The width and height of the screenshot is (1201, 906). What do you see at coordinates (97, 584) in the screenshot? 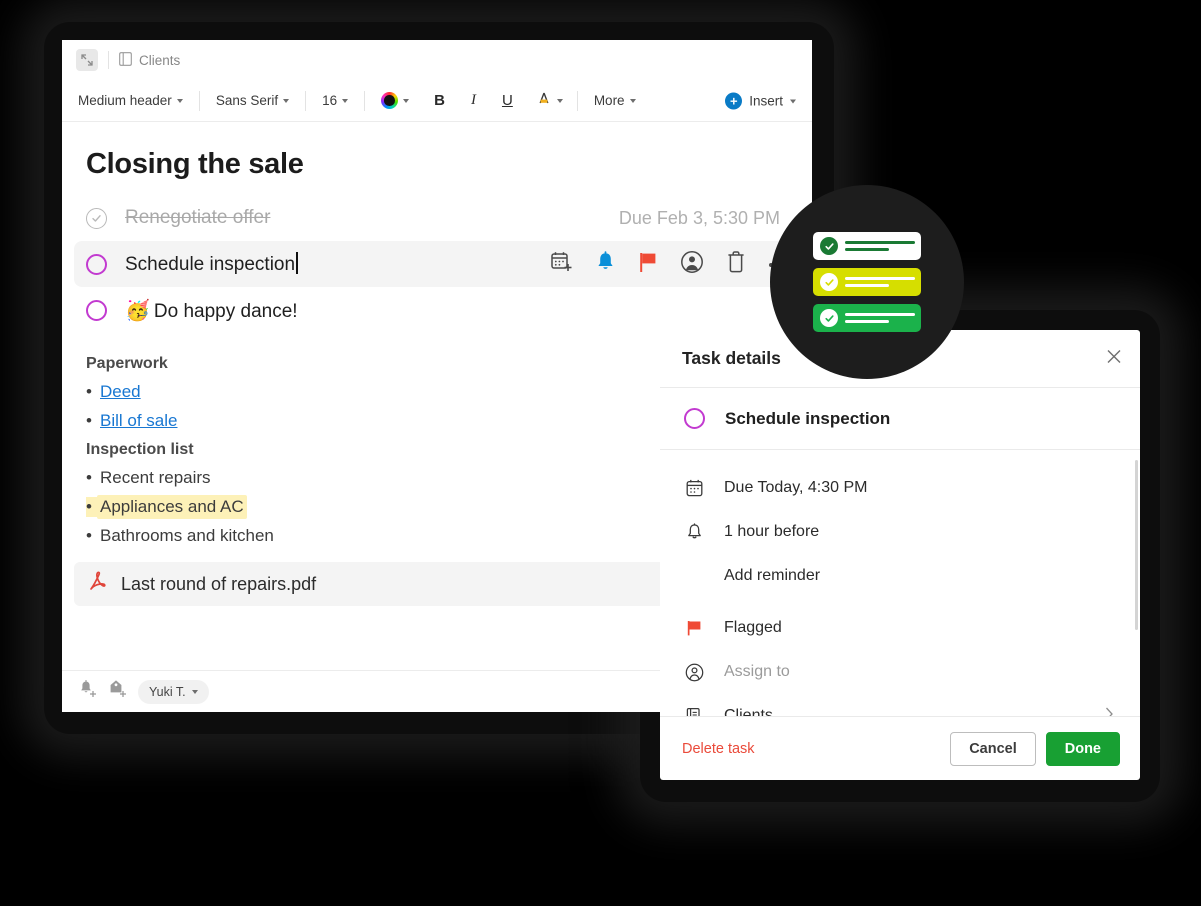
I see `pdf-icon` at bounding box center [97, 584].